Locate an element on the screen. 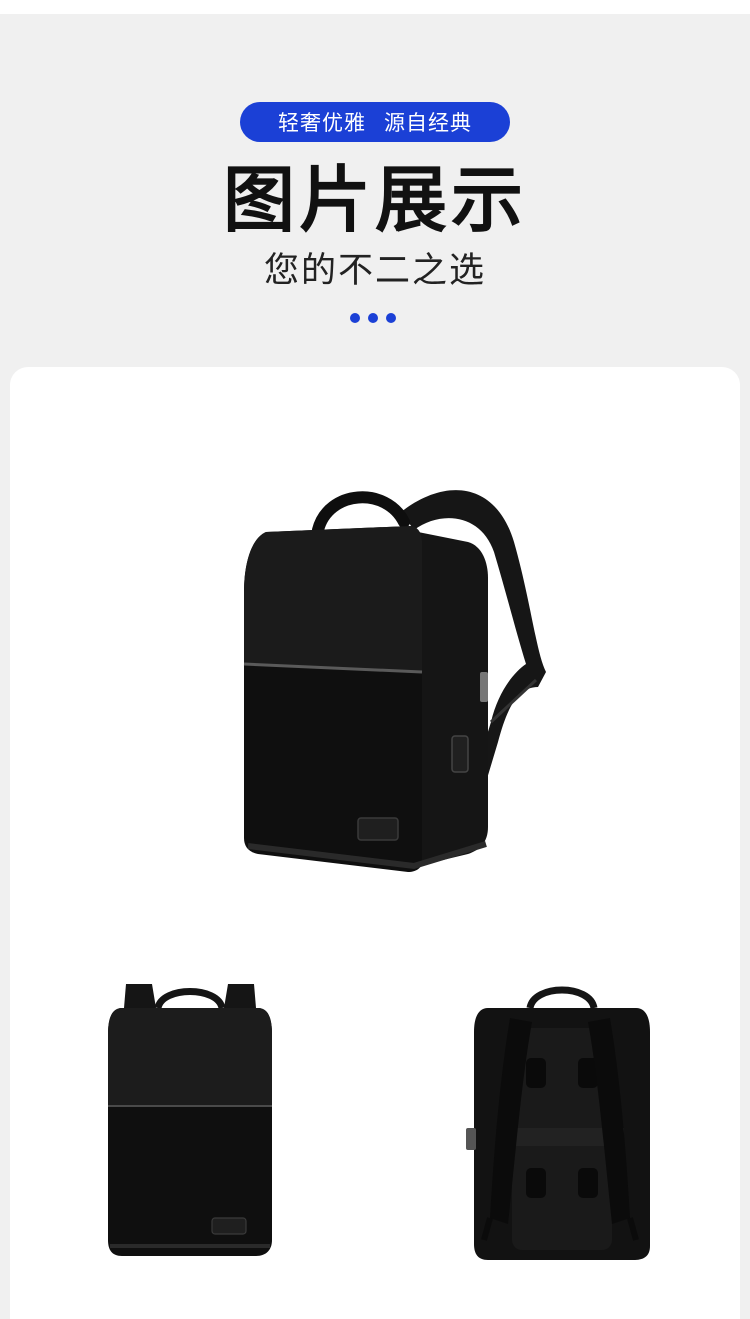 The width and height of the screenshot is (750, 1319). backpack-three-quarter-illustration is located at coordinates (394, 681).